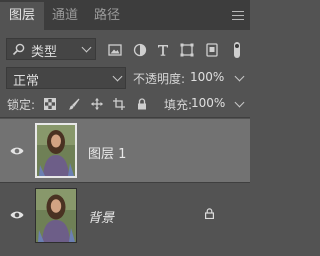 The height and width of the screenshot is (256, 320). I want to click on lock-image-pixels-icon, so click(74, 104).